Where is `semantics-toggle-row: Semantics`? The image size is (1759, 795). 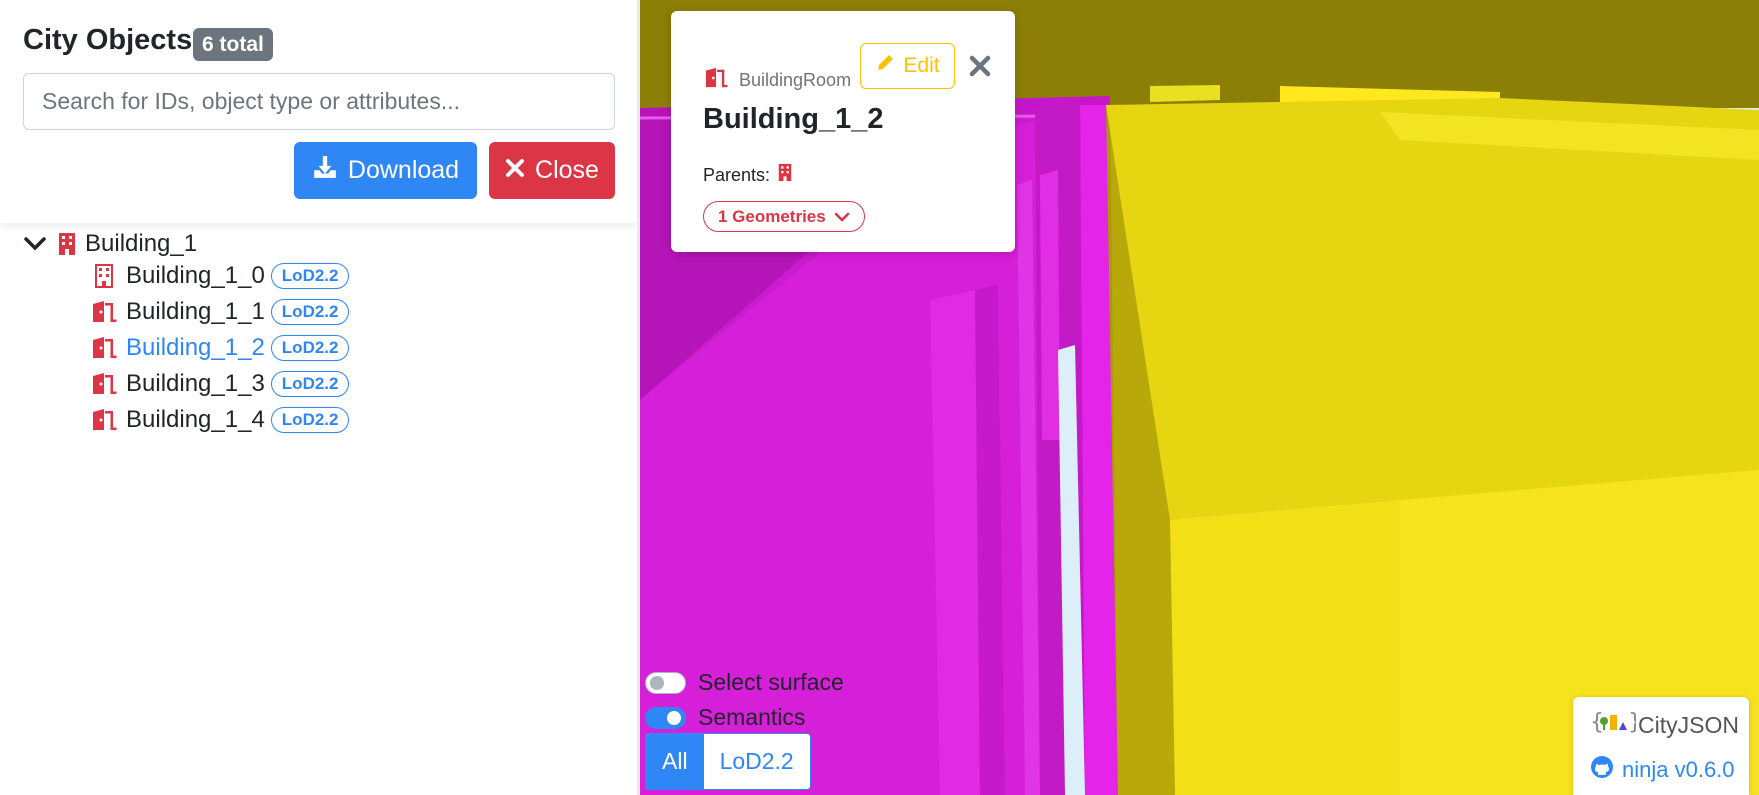 semantics-toggle-row: Semantics is located at coordinates (725, 717).